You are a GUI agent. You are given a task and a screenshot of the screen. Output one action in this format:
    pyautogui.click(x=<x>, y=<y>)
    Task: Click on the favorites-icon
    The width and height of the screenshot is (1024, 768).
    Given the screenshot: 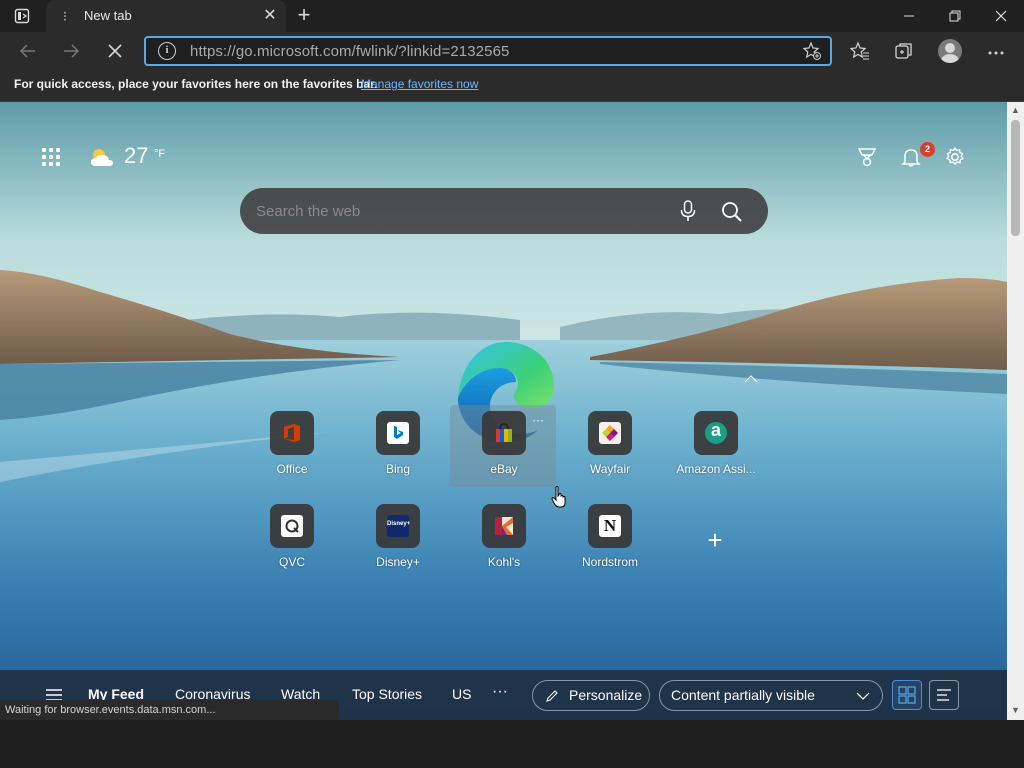 What is the action you would take?
    pyautogui.click(x=860, y=51)
    